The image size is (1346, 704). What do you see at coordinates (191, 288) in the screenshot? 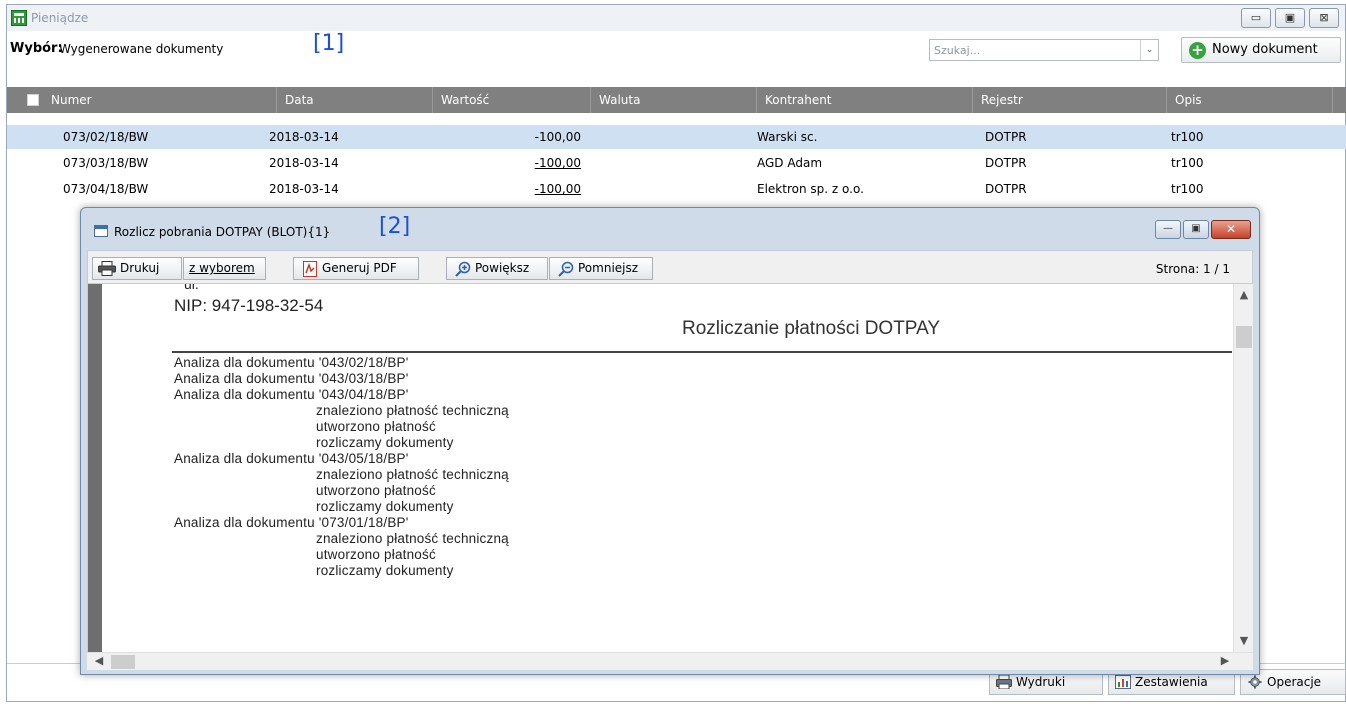
I see `partial-address-line: ul.` at bounding box center [191, 288].